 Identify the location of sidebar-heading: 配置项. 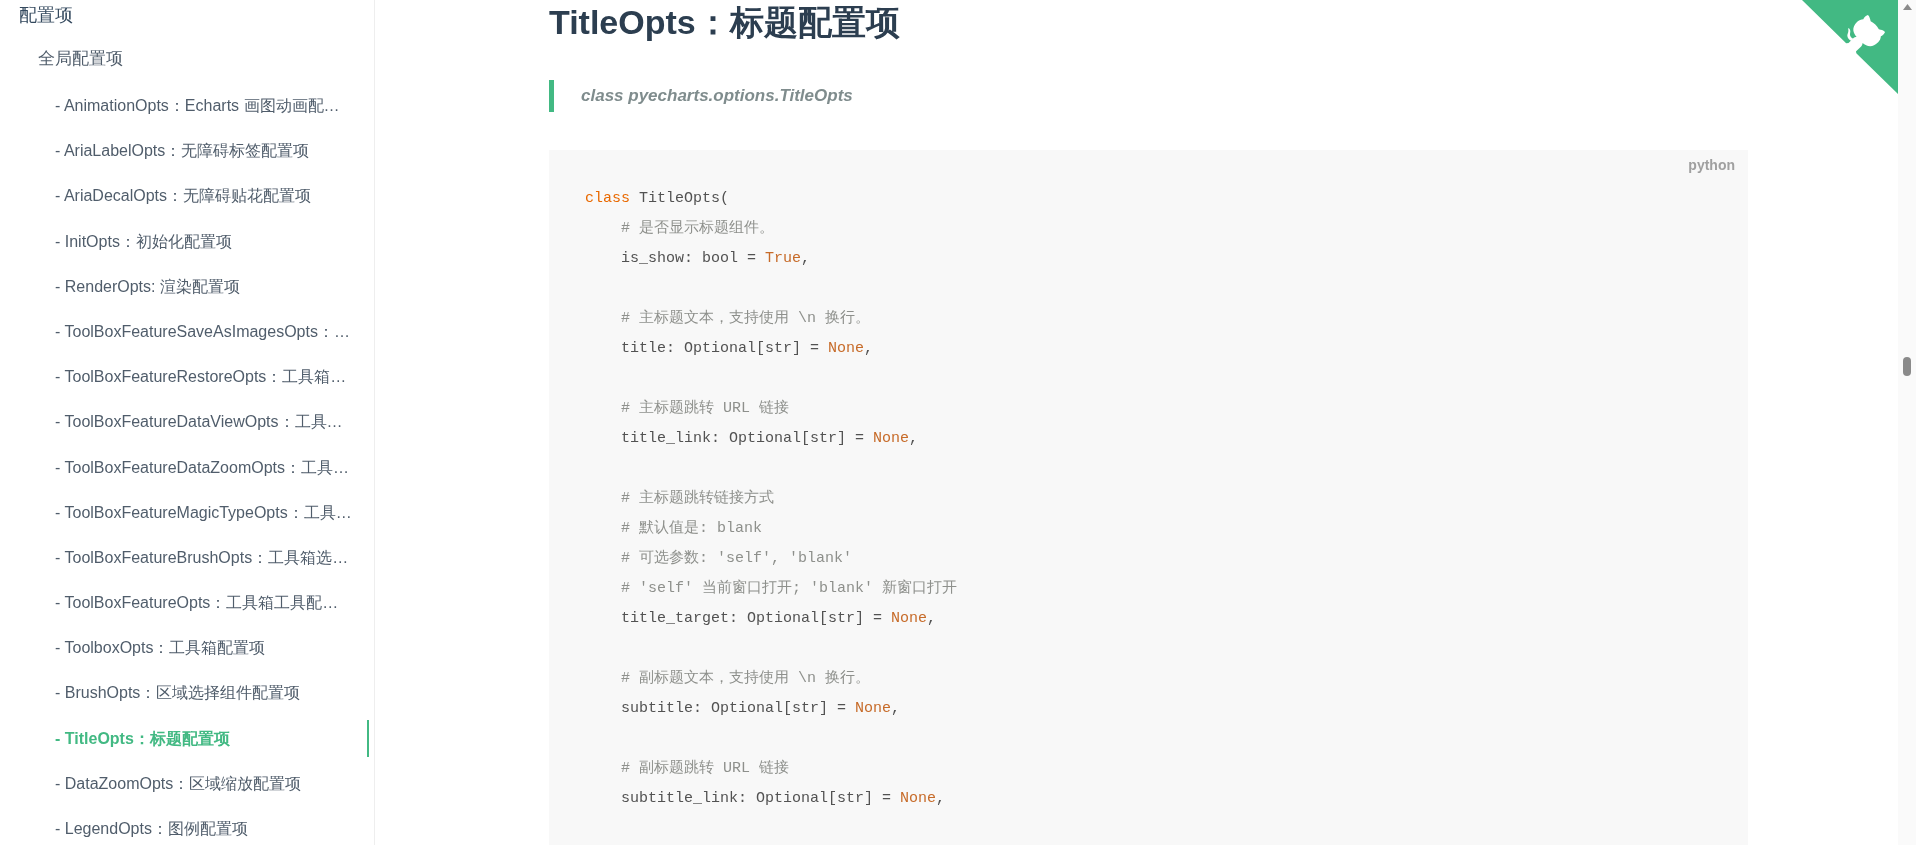
(46, 15).